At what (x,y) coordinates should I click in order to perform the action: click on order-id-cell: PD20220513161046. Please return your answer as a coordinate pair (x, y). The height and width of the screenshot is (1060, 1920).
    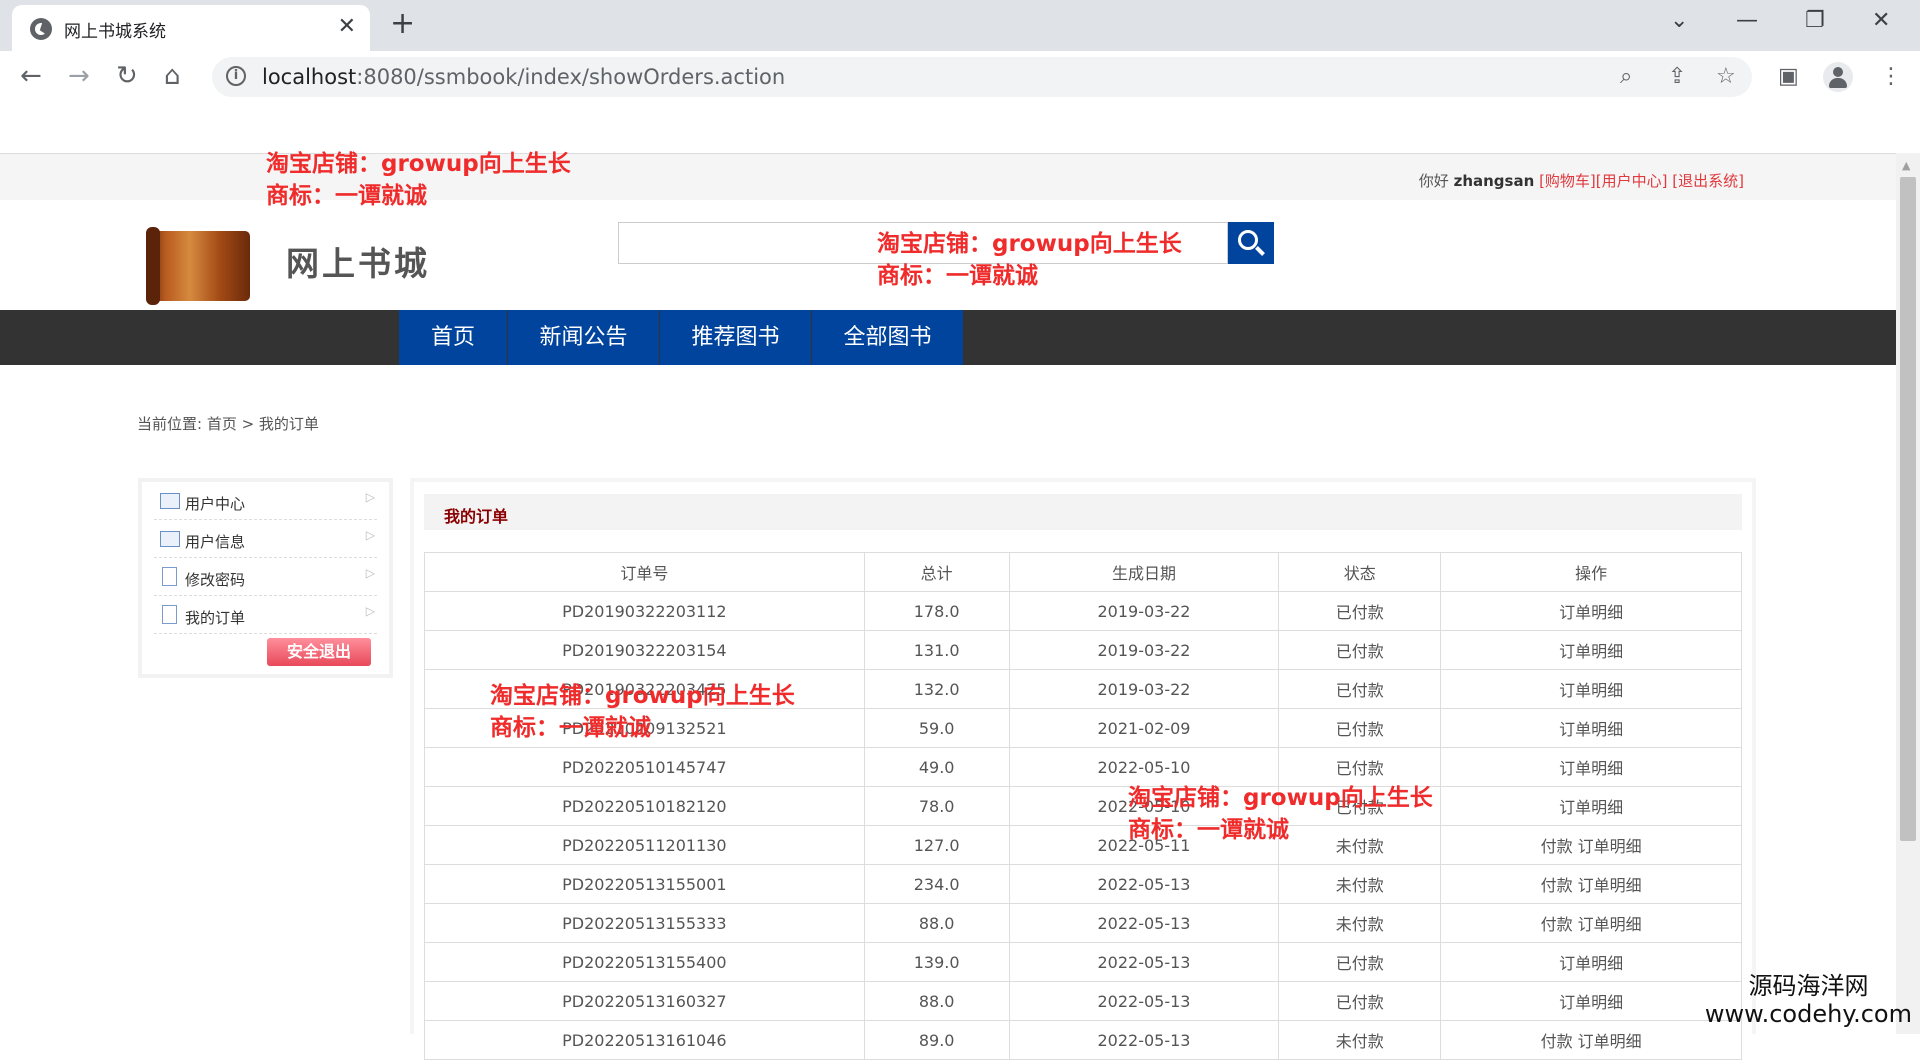
    Looking at the image, I should click on (644, 1040).